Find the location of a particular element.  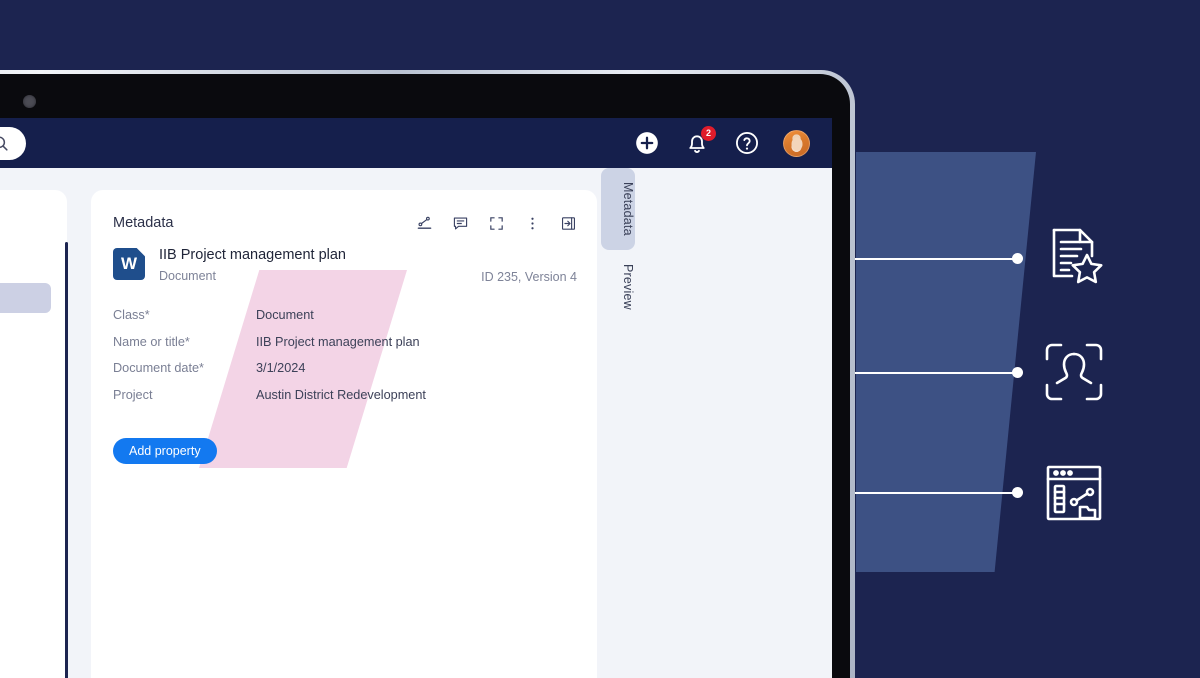

search-bar is located at coordinates (13, 143).